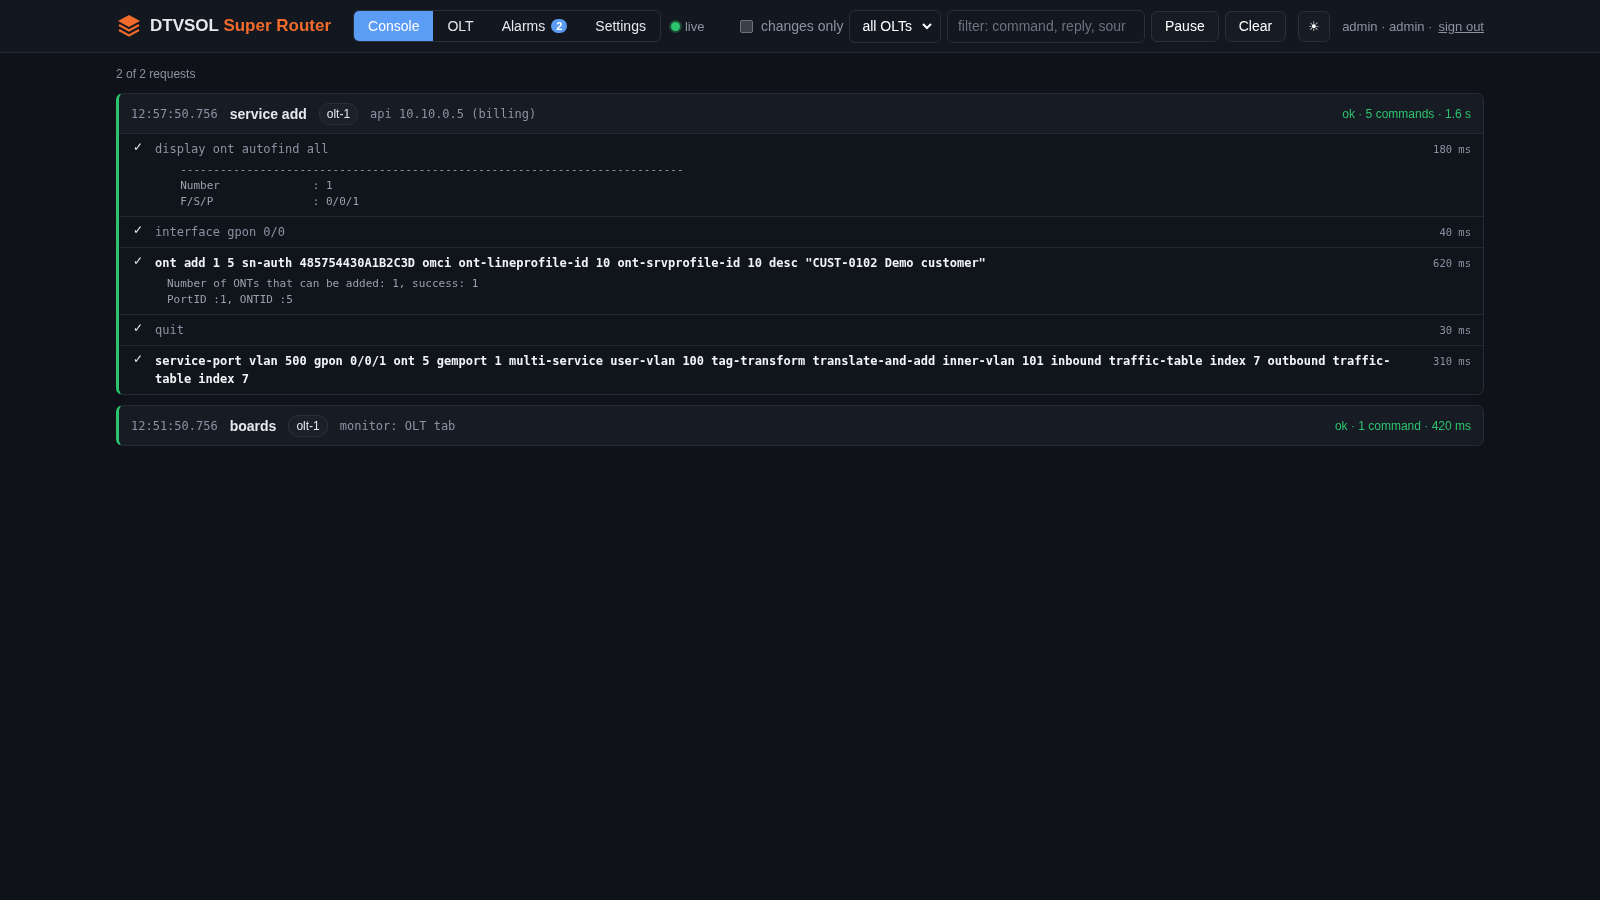 This screenshot has height=900, width=1600. What do you see at coordinates (174, 113) in the screenshot?
I see `timestamp: 12:57:50.756` at bounding box center [174, 113].